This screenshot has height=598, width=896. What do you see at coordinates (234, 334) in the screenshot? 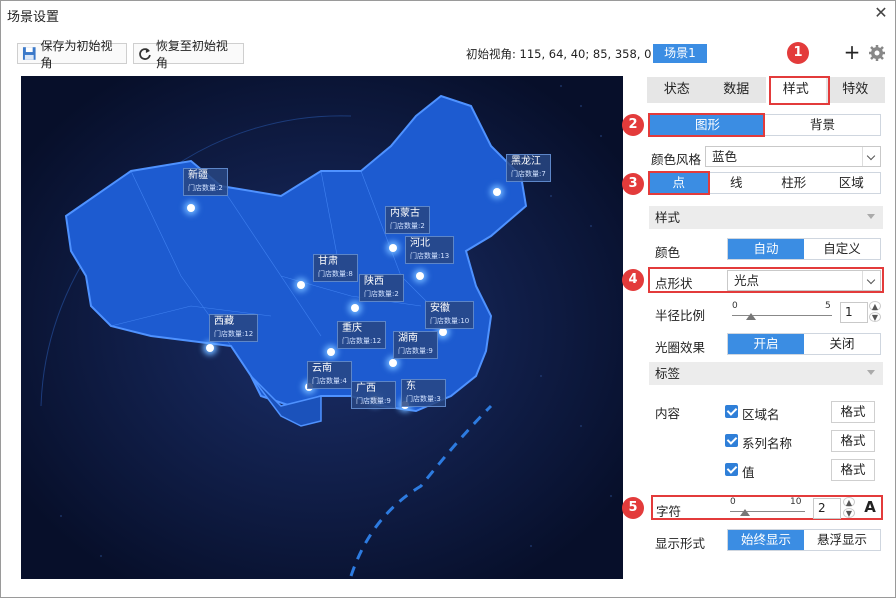
I see `store-count: 门店数量:12` at bounding box center [234, 334].